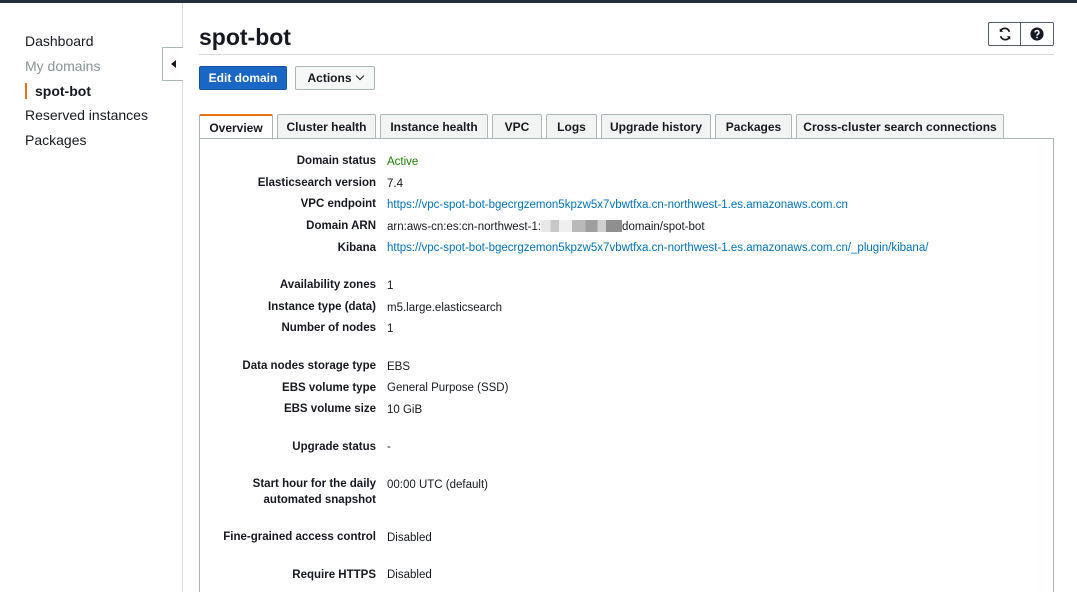 This screenshot has height=592, width=1077. Describe the element at coordinates (356, 248) in the screenshot. I see `kibana-label: Kibana` at that location.